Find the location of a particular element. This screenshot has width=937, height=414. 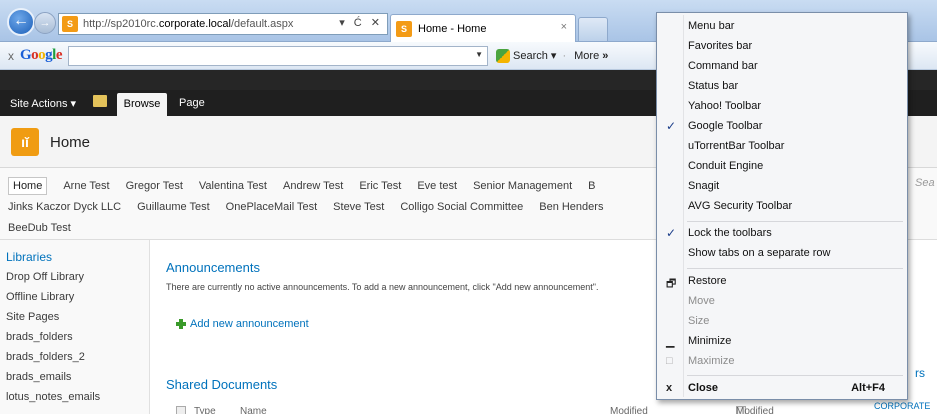

arrow-left-icon: ← is located at coordinates (21, 20).